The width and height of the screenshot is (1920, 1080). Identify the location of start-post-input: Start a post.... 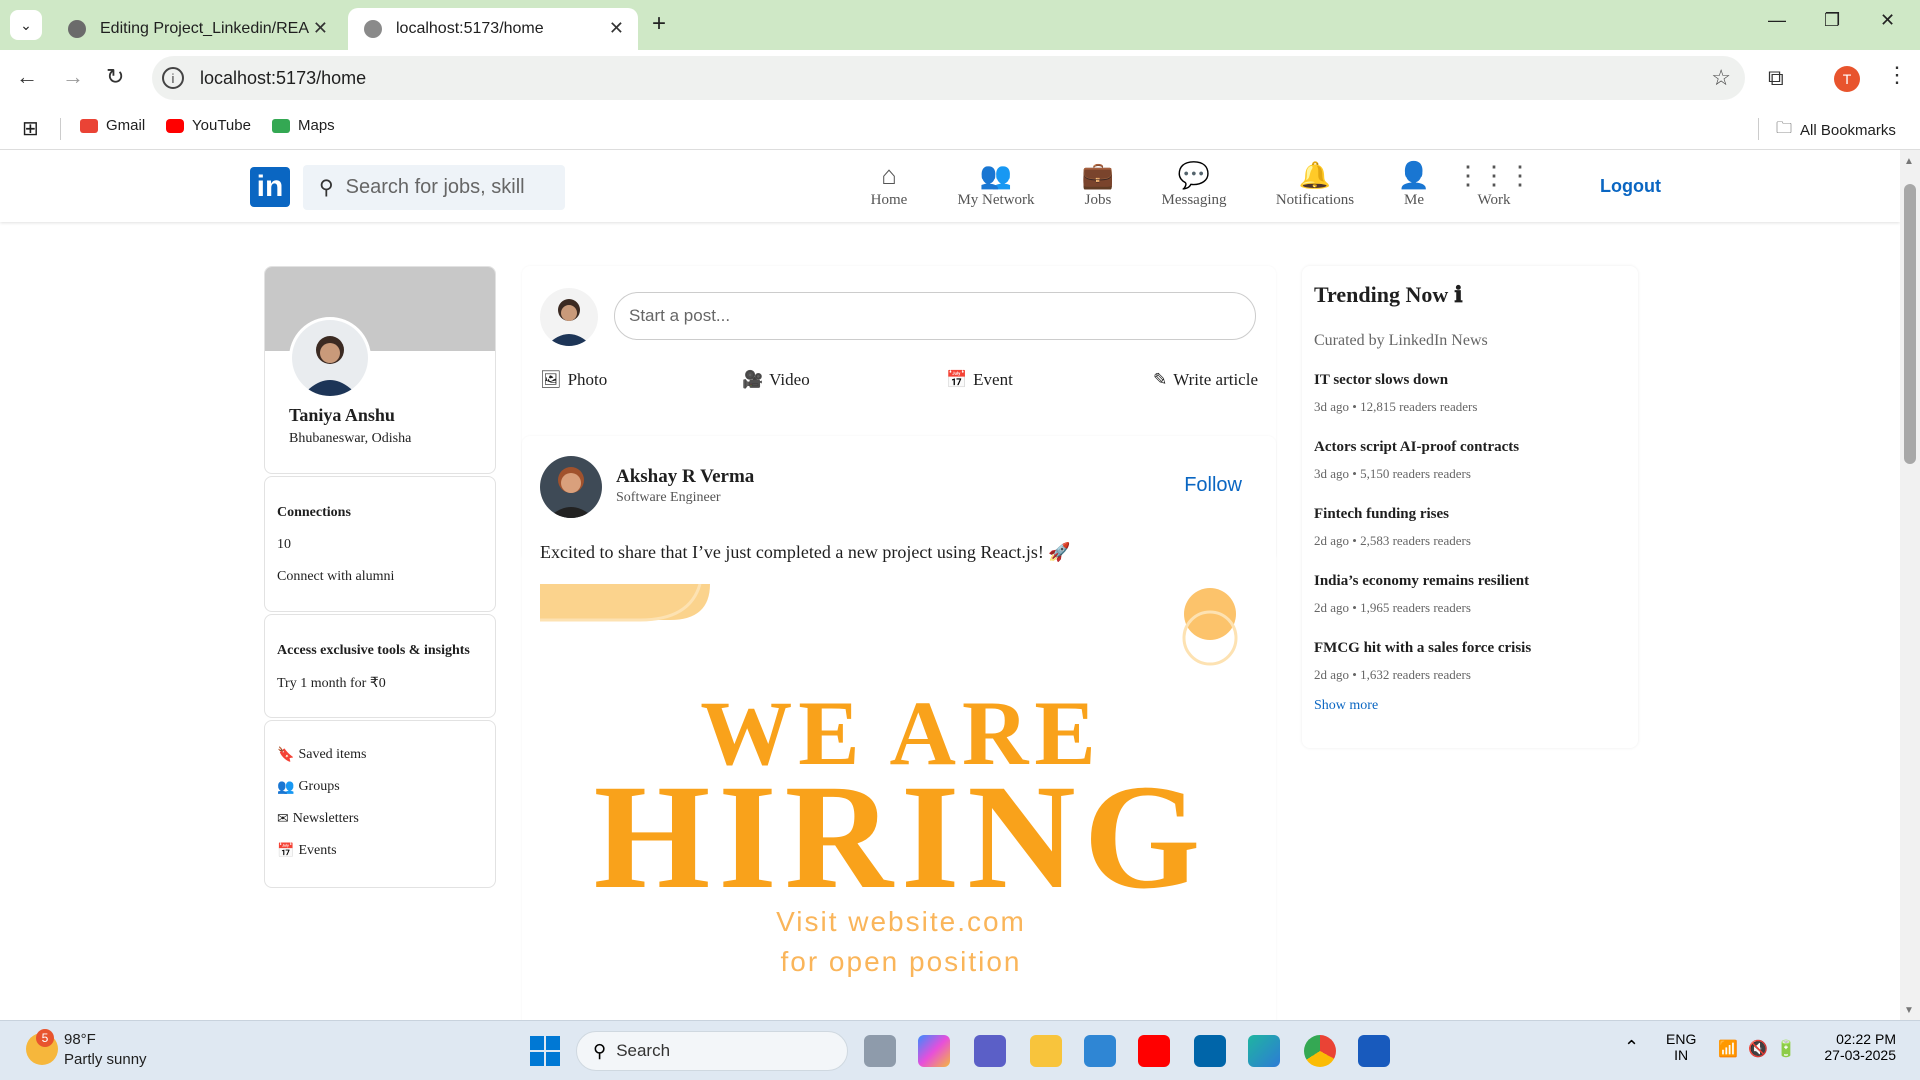
(935, 316).